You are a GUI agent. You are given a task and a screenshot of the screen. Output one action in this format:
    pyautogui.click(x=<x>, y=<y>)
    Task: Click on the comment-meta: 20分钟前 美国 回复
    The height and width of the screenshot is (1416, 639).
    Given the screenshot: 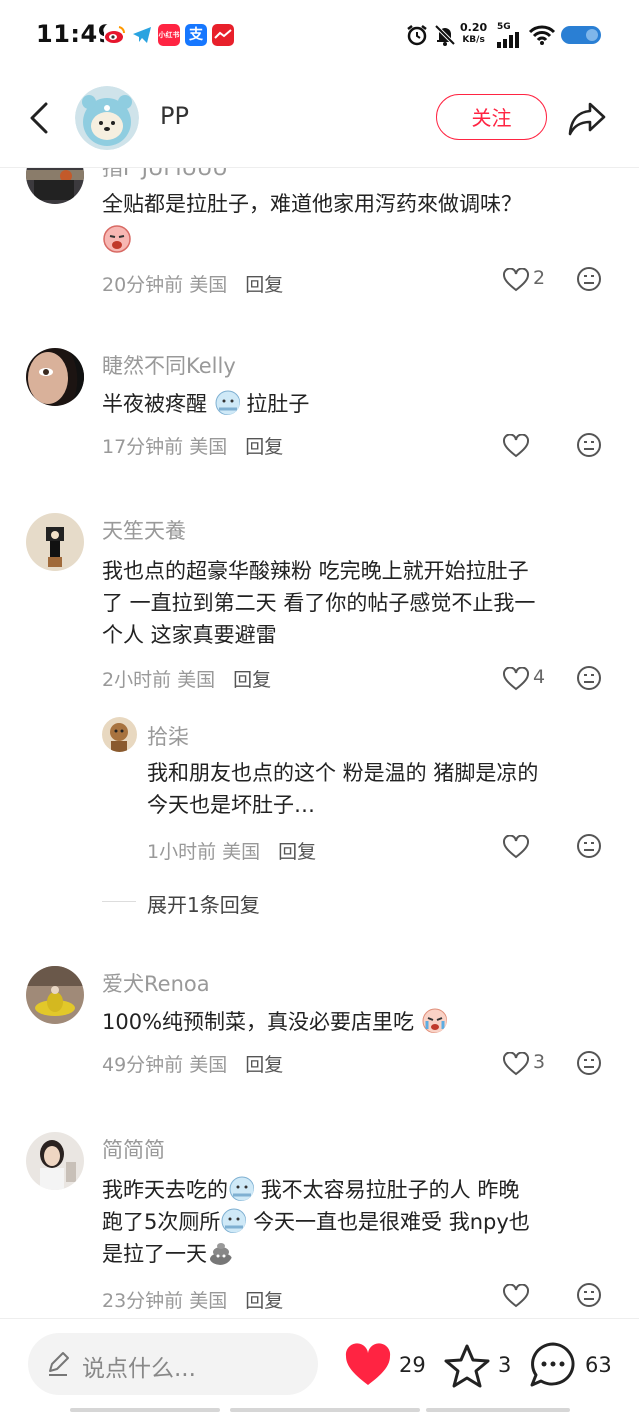 What is the action you would take?
    pyautogui.click(x=192, y=283)
    